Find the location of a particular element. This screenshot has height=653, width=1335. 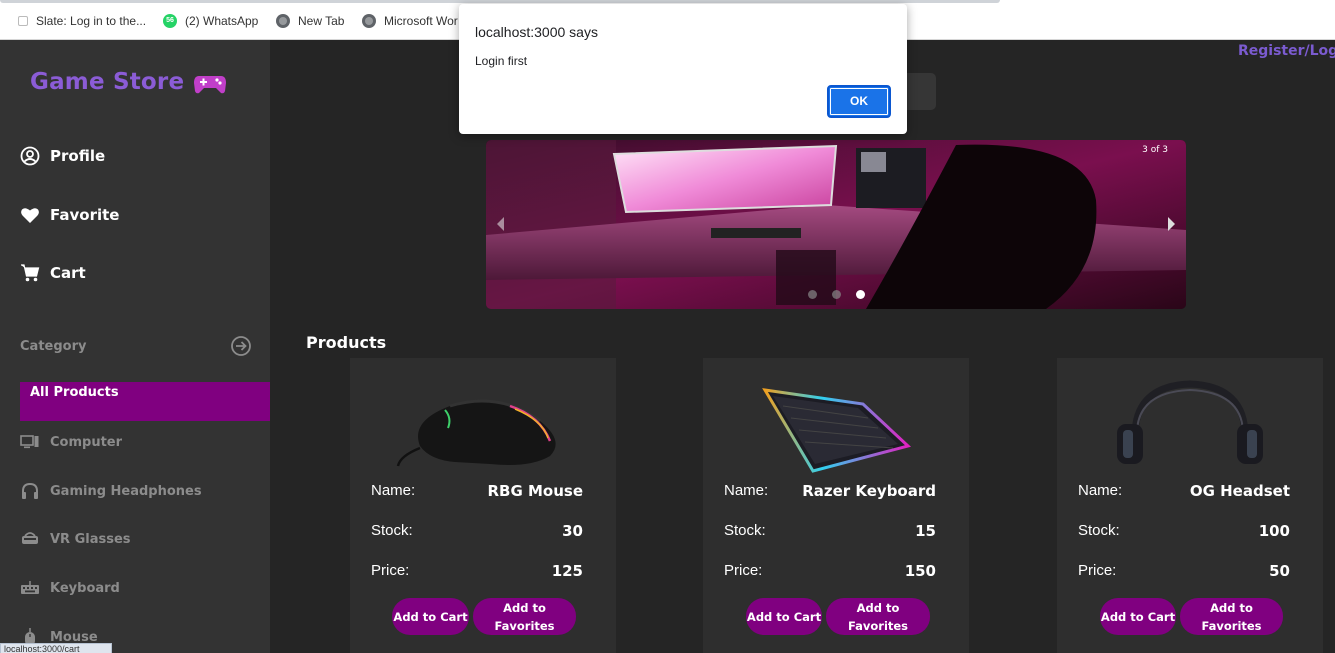

brand-logo: Game Store is located at coordinates (107, 82).